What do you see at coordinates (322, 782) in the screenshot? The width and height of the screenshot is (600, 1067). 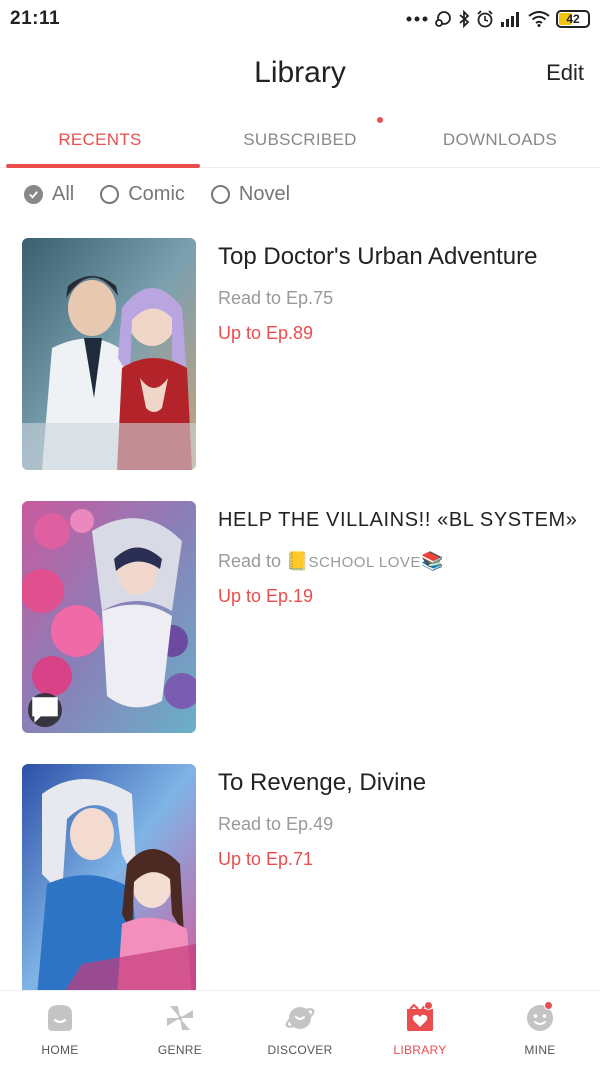 I see `item-title: To Revenge, Divine` at bounding box center [322, 782].